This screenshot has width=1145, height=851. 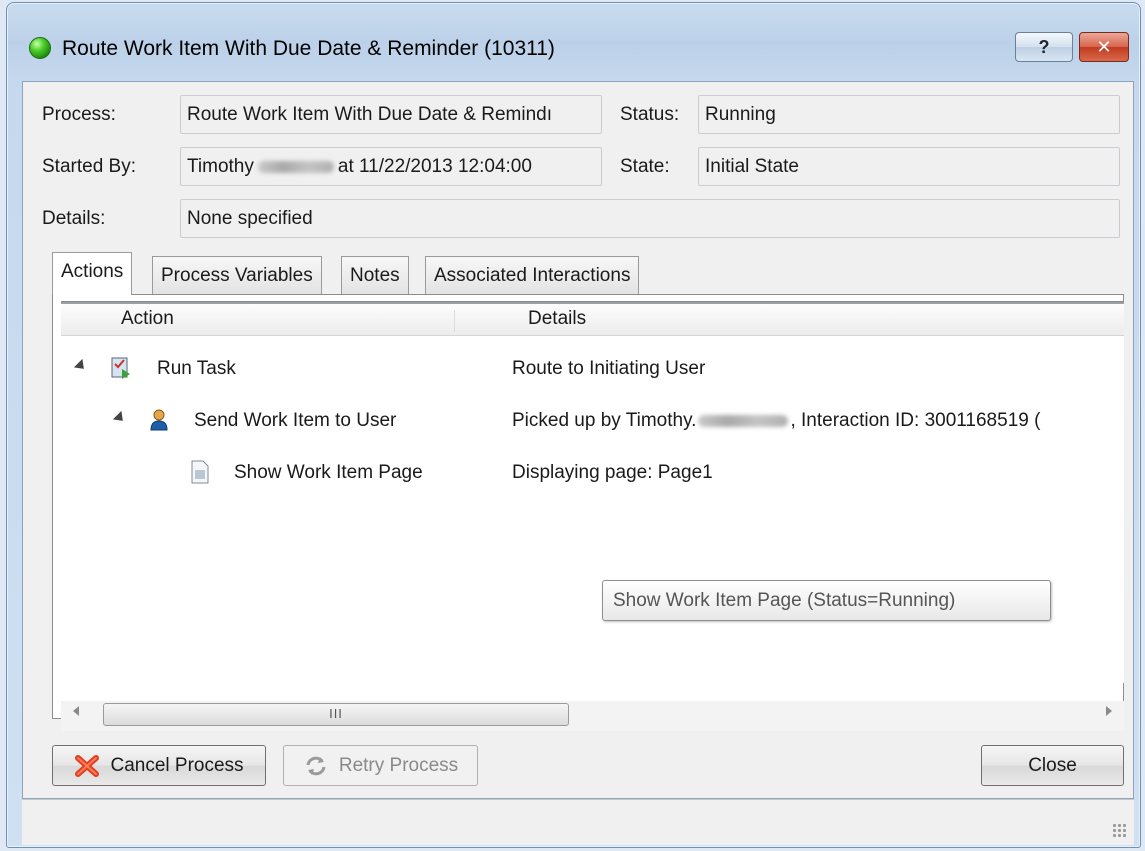 What do you see at coordinates (76, 711) in the screenshot?
I see `scroll-left-arrow-icon` at bounding box center [76, 711].